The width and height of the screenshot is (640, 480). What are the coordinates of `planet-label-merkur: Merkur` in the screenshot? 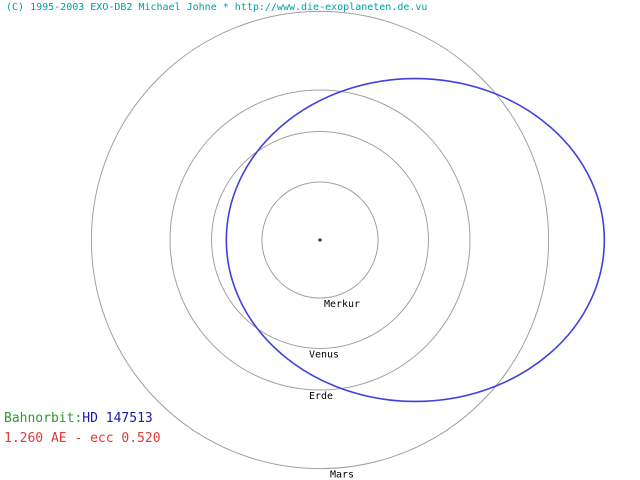 It's located at (342, 304).